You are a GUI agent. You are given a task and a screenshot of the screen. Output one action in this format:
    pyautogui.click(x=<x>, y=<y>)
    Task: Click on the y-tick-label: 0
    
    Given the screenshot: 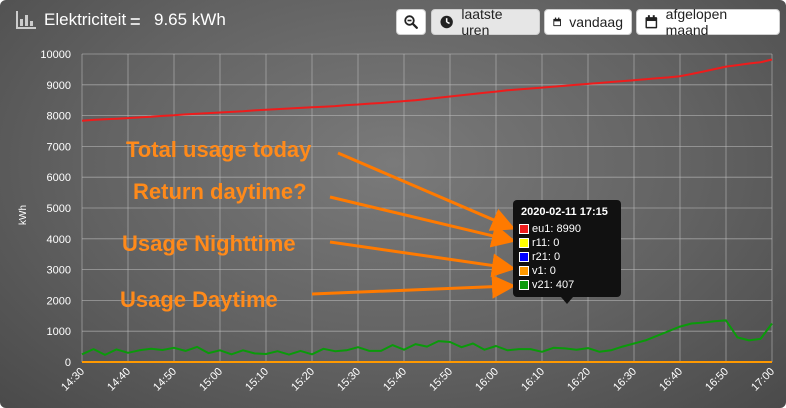 What is the action you would take?
    pyautogui.click(x=68, y=363)
    